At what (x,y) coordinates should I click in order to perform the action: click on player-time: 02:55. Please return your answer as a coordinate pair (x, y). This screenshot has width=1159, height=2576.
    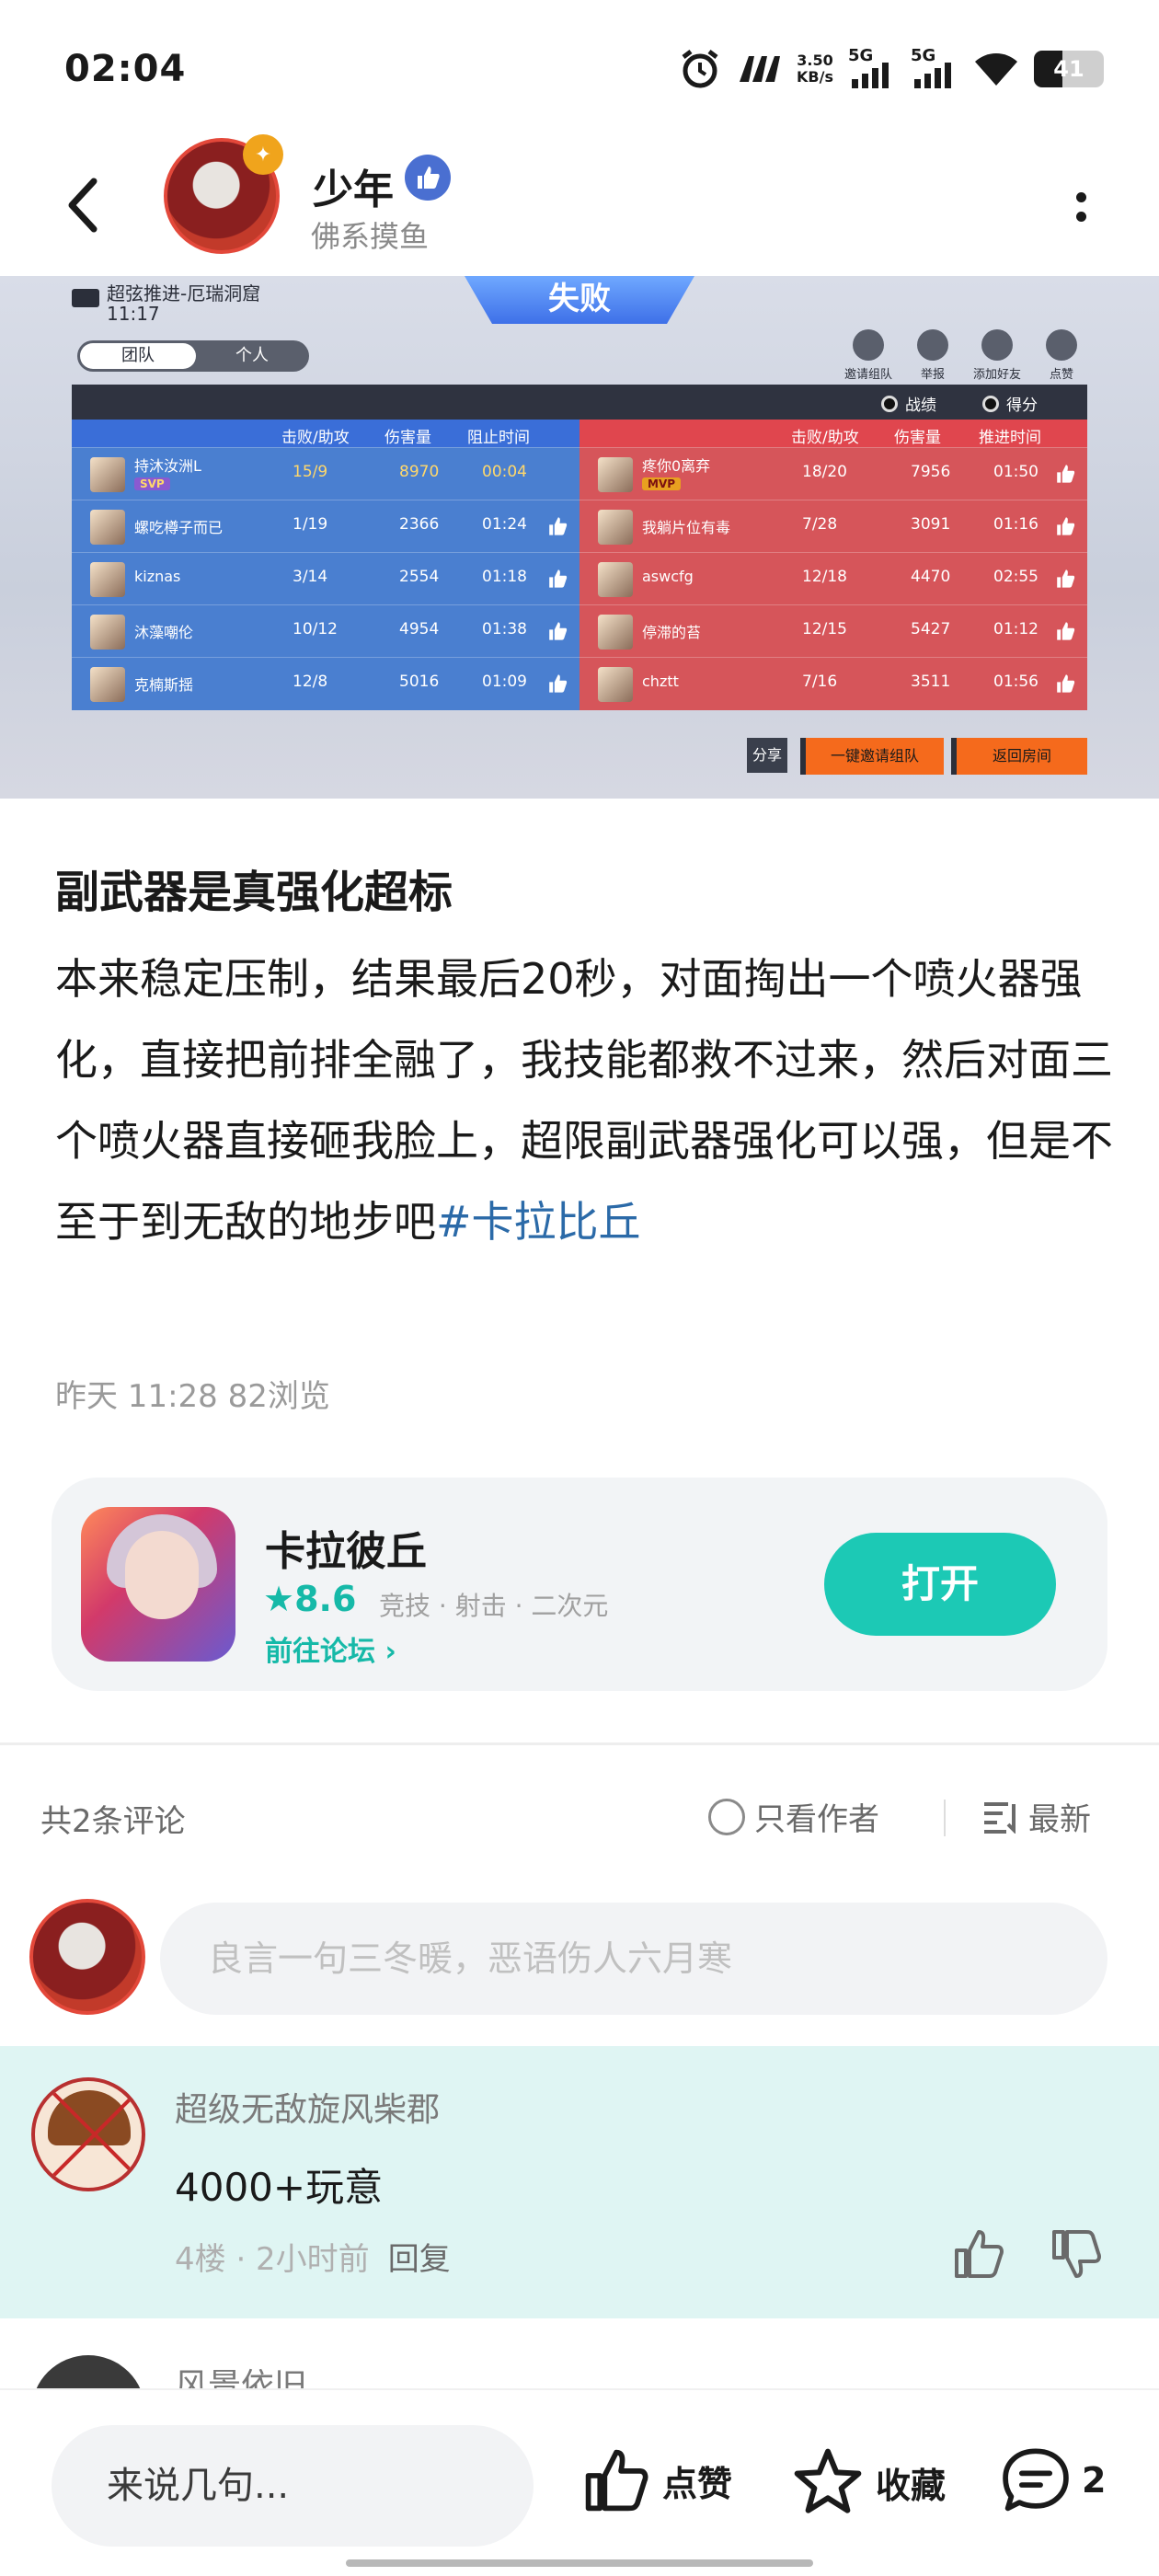
    Looking at the image, I should click on (1016, 577).